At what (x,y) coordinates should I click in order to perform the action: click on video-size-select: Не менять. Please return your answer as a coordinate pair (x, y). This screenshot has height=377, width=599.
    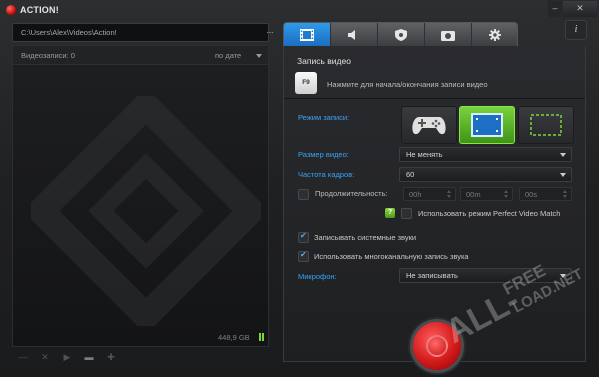
    Looking at the image, I should click on (485, 154).